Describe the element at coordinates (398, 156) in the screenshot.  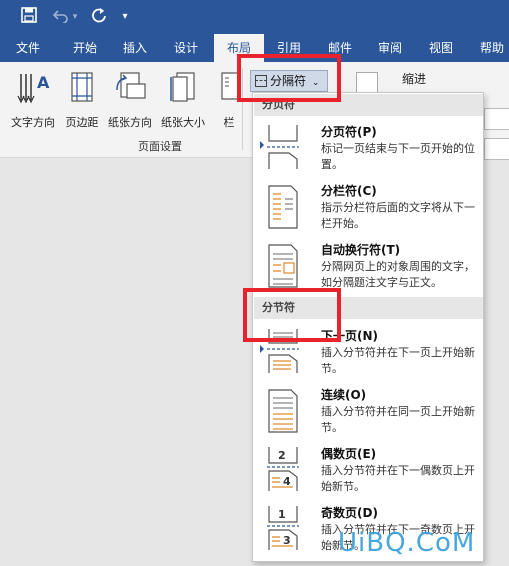
I see `page-break-desc: 标记一页结束与下一页开始的位置。` at that location.